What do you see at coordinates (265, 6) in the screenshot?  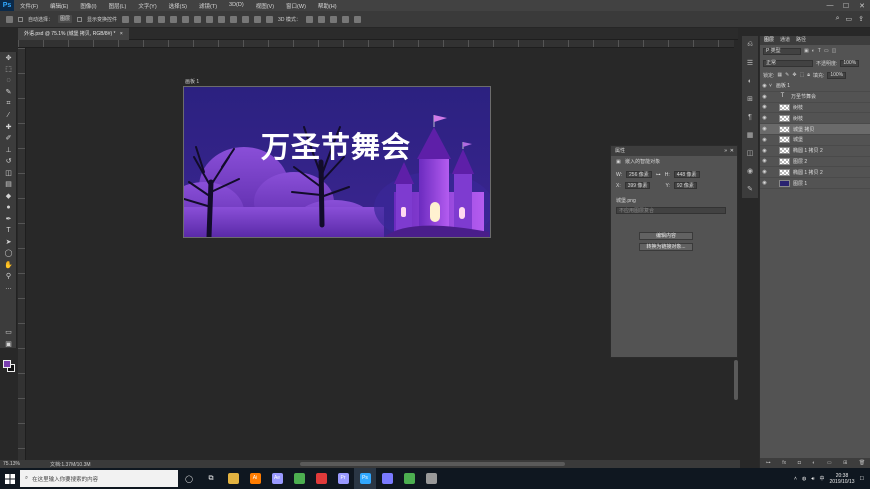 I see `menu-item: 视图(V)` at bounding box center [265, 6].